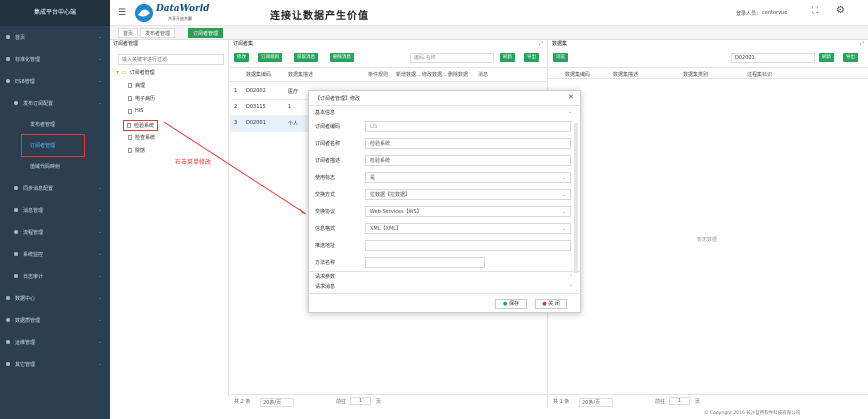 The image size is (868, 419). Describe the element at coordinates (576, 198) in the screenshot. I see `dialog-scrollbar` at that location.